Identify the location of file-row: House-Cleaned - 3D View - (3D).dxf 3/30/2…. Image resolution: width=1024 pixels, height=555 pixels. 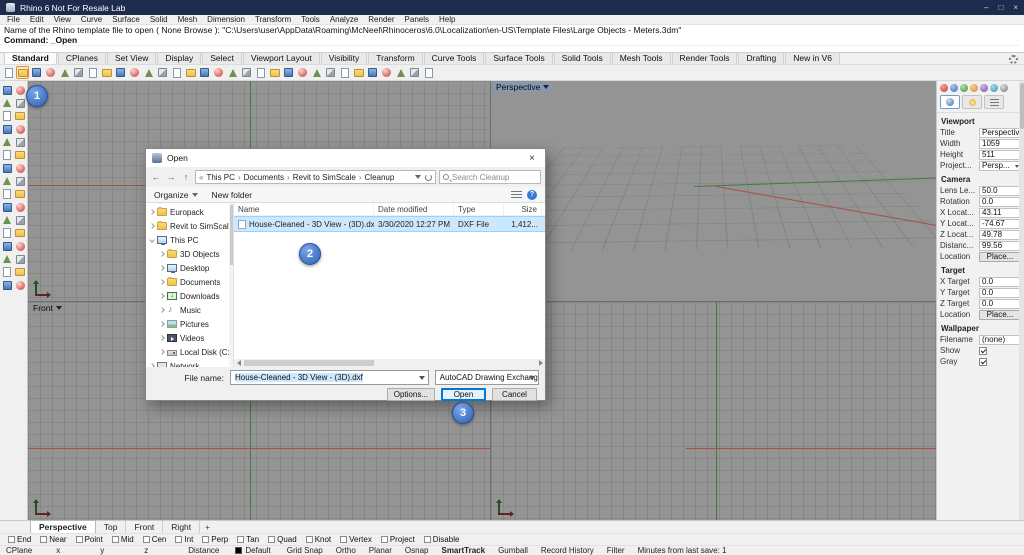
(389, 224).